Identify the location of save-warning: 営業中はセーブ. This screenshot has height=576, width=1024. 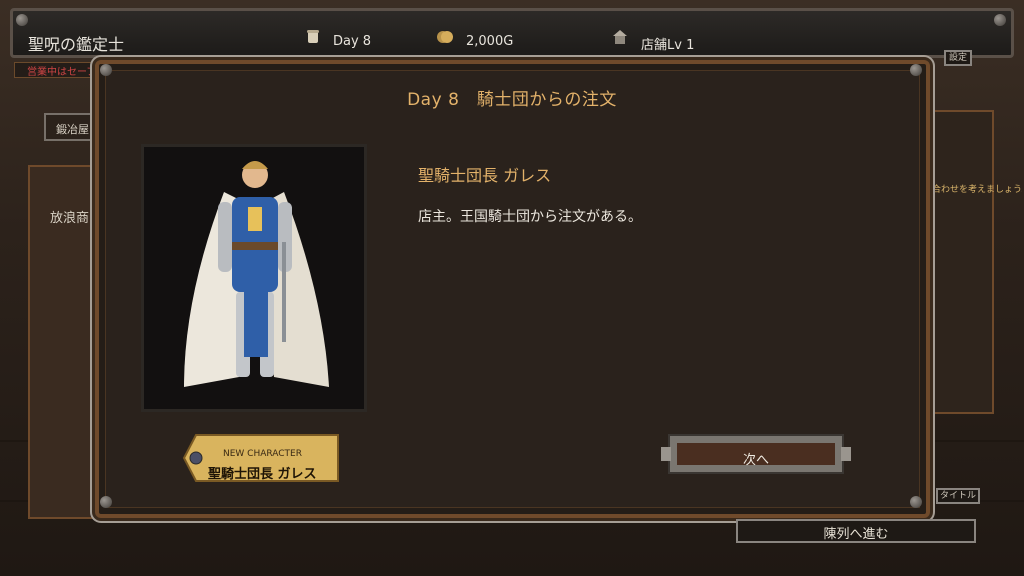
(56, 70).